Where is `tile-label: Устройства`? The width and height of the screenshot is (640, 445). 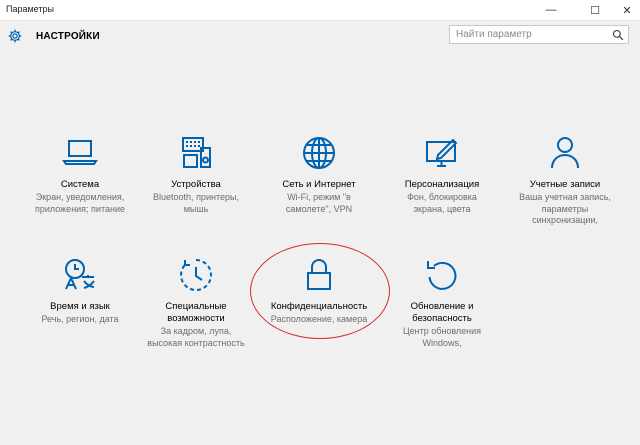 tile-label: Устройства is located at coordinates (196, 184).